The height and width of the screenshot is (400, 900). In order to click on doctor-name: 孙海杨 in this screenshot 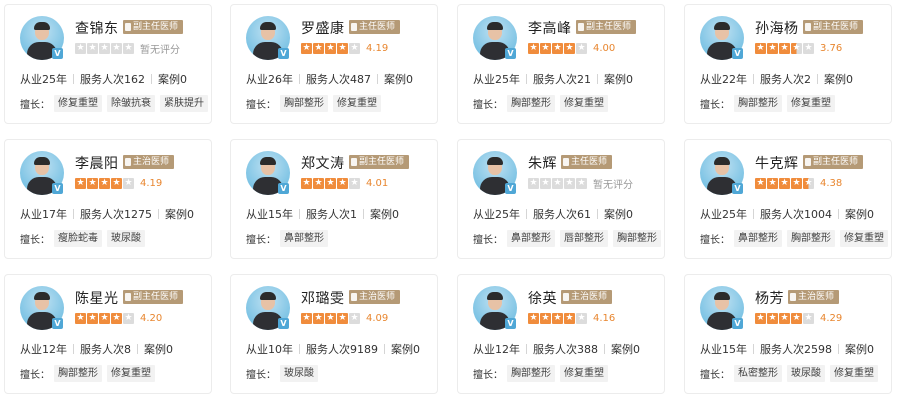, I will do `click(777, 28)`.